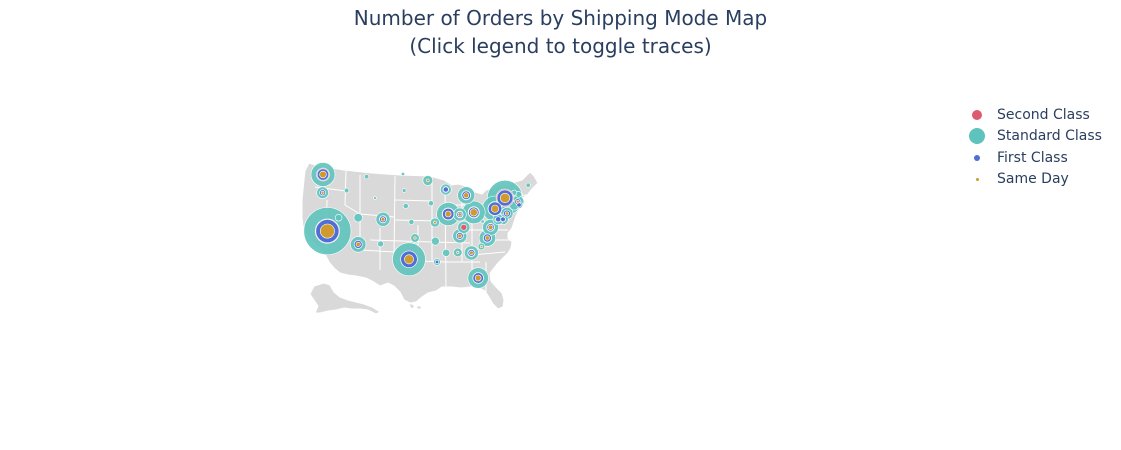  Describe the element at coordinates (358, 244) in the screenshot. I see `marker-same-day-arizona` at that location.